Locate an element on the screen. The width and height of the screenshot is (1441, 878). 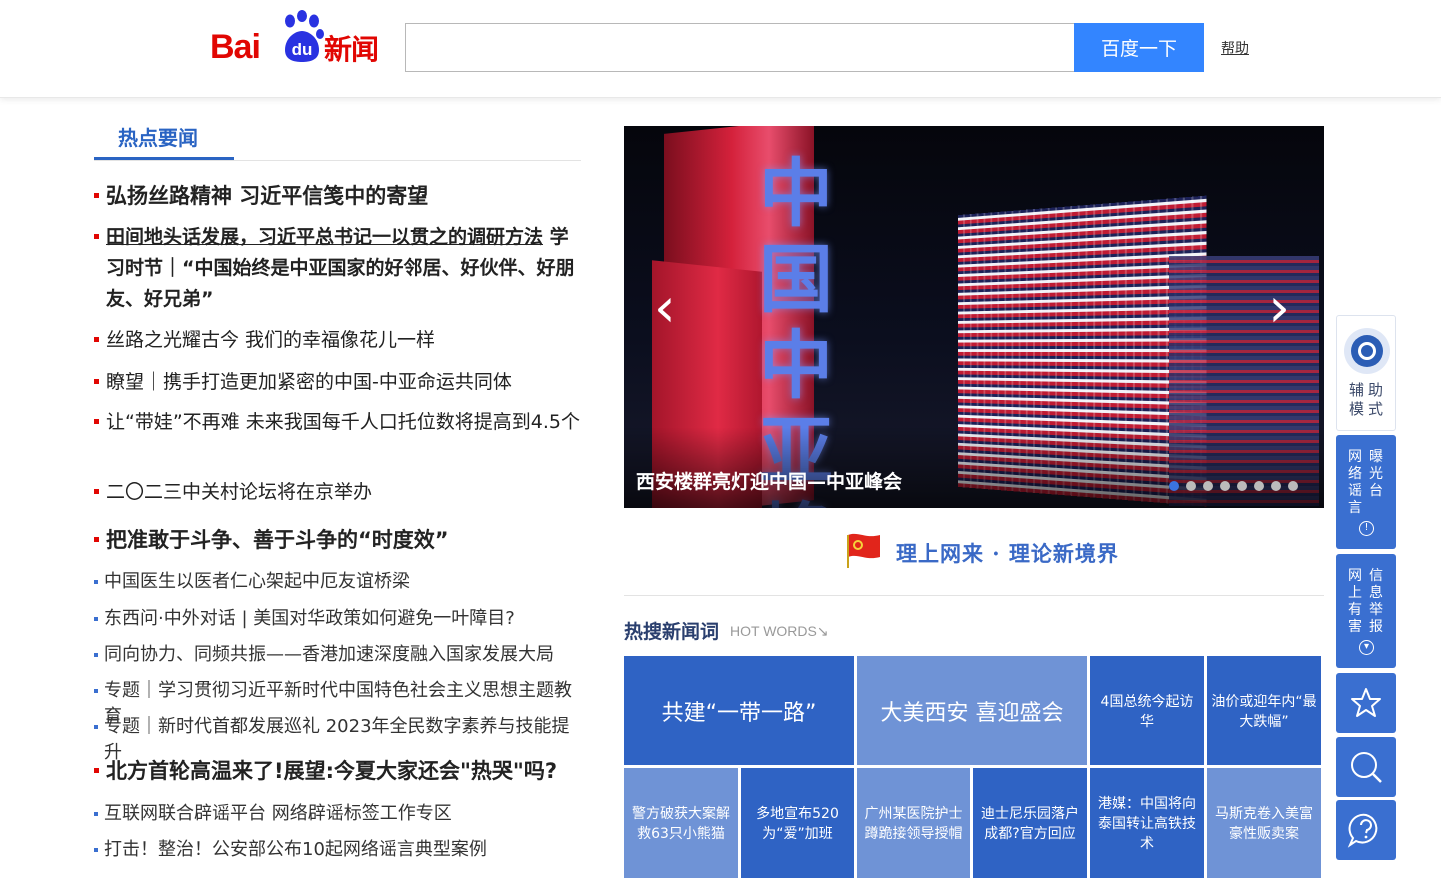
rumor-exposure-button: 网络谣言 曝光台 ! is located at coordinates (1366, 492).